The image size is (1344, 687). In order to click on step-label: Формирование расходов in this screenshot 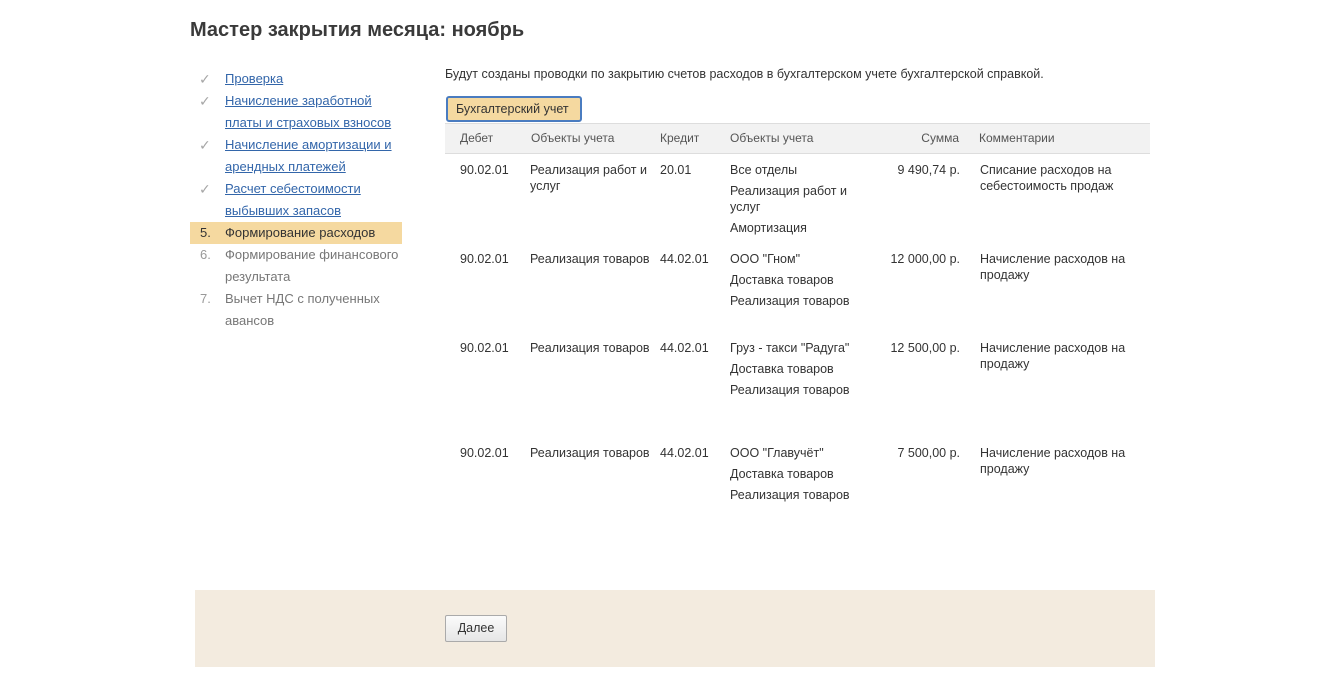, I will do `click(300, 232)`.